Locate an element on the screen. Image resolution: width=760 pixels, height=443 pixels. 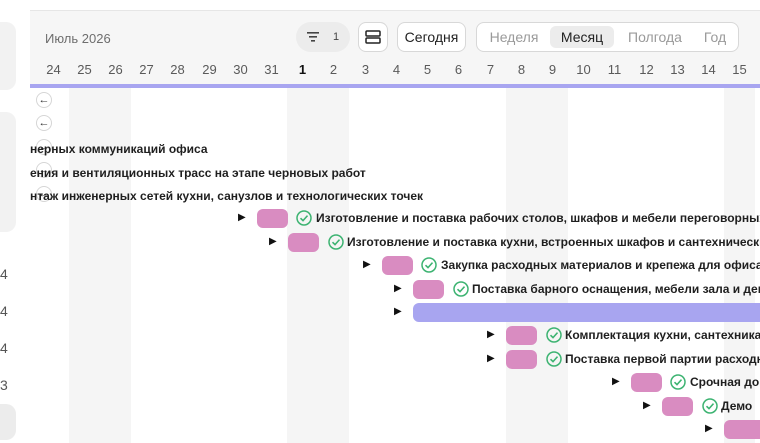
view-switcher: Неделя Месяц Полгода Год is located at coordinates (607, 37).